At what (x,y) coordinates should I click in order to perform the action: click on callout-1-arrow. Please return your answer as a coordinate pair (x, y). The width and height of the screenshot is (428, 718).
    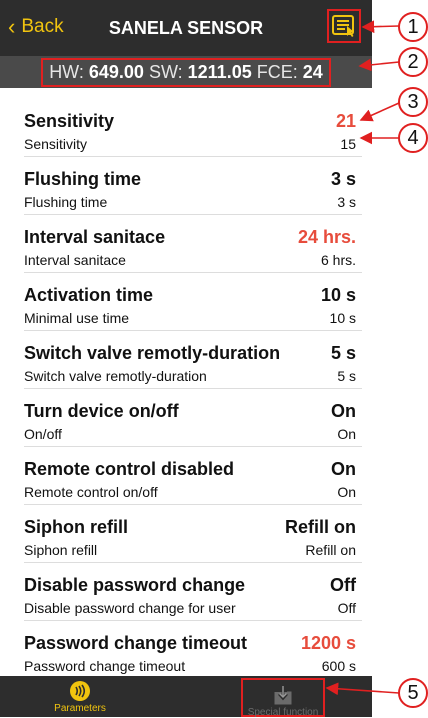
    Looking at the image, I should click on (380, 27).